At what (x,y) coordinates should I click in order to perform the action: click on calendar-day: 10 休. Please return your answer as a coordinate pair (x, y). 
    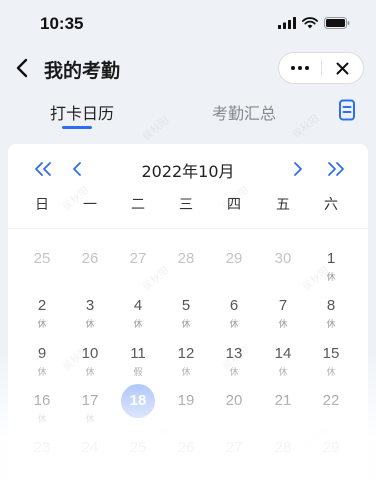
    Looking at the image, I should click on (90, 362).